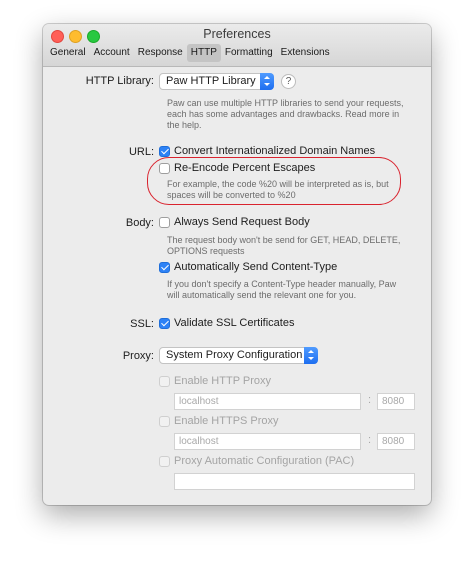 Image resolution: width=474 pixels, height=568 pixels. What do you see at coordinates (203, 53) in the screenshot?
I see `tab-http: HTTP` at bounding box center [203, 53].